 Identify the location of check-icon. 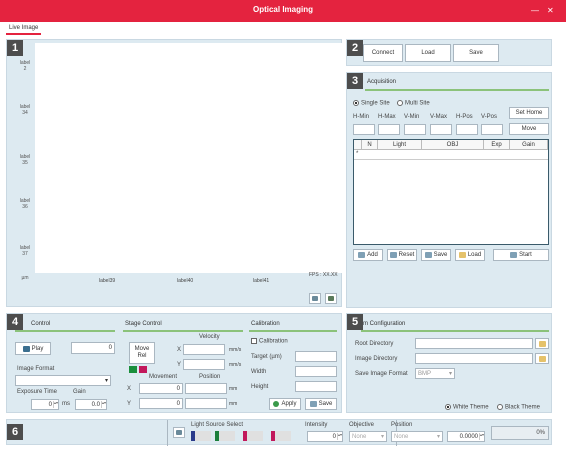
(276, 404).